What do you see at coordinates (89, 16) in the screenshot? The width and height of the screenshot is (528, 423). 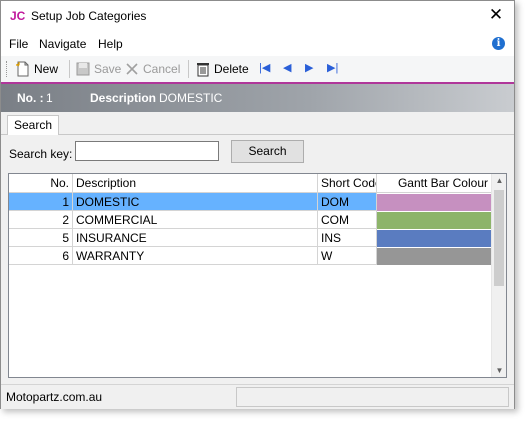 I see `window-title: Setup Job Categories` at bounding box center [89, 16].